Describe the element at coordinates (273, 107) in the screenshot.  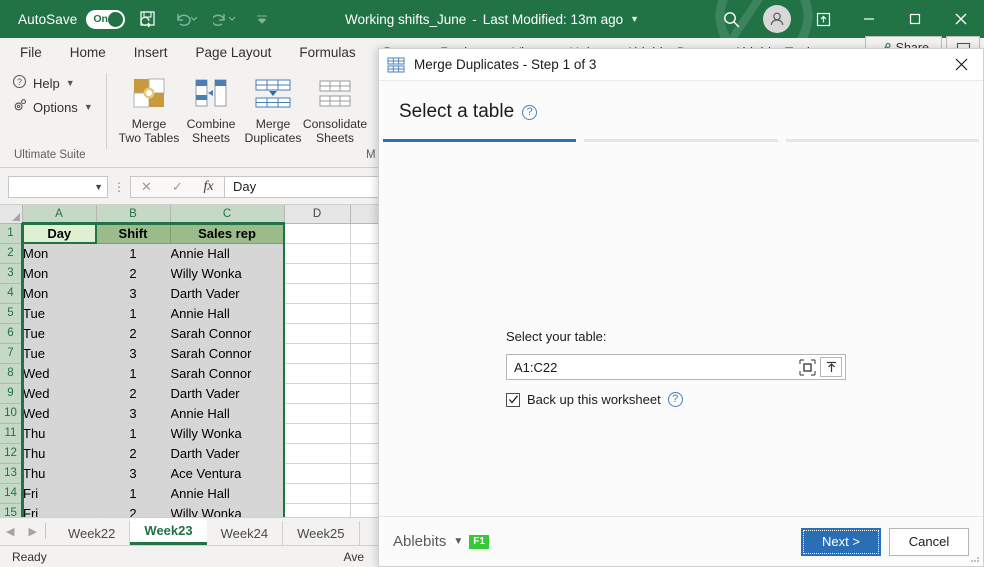
I see `merge-duplicates-button: Merge Duplicates` at that location.